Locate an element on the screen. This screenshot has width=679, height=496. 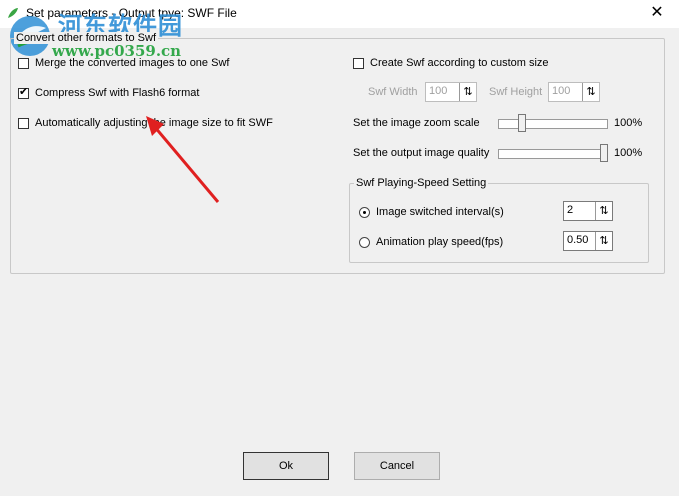
custom-size-checkbox is located at coordinates (358, 63).